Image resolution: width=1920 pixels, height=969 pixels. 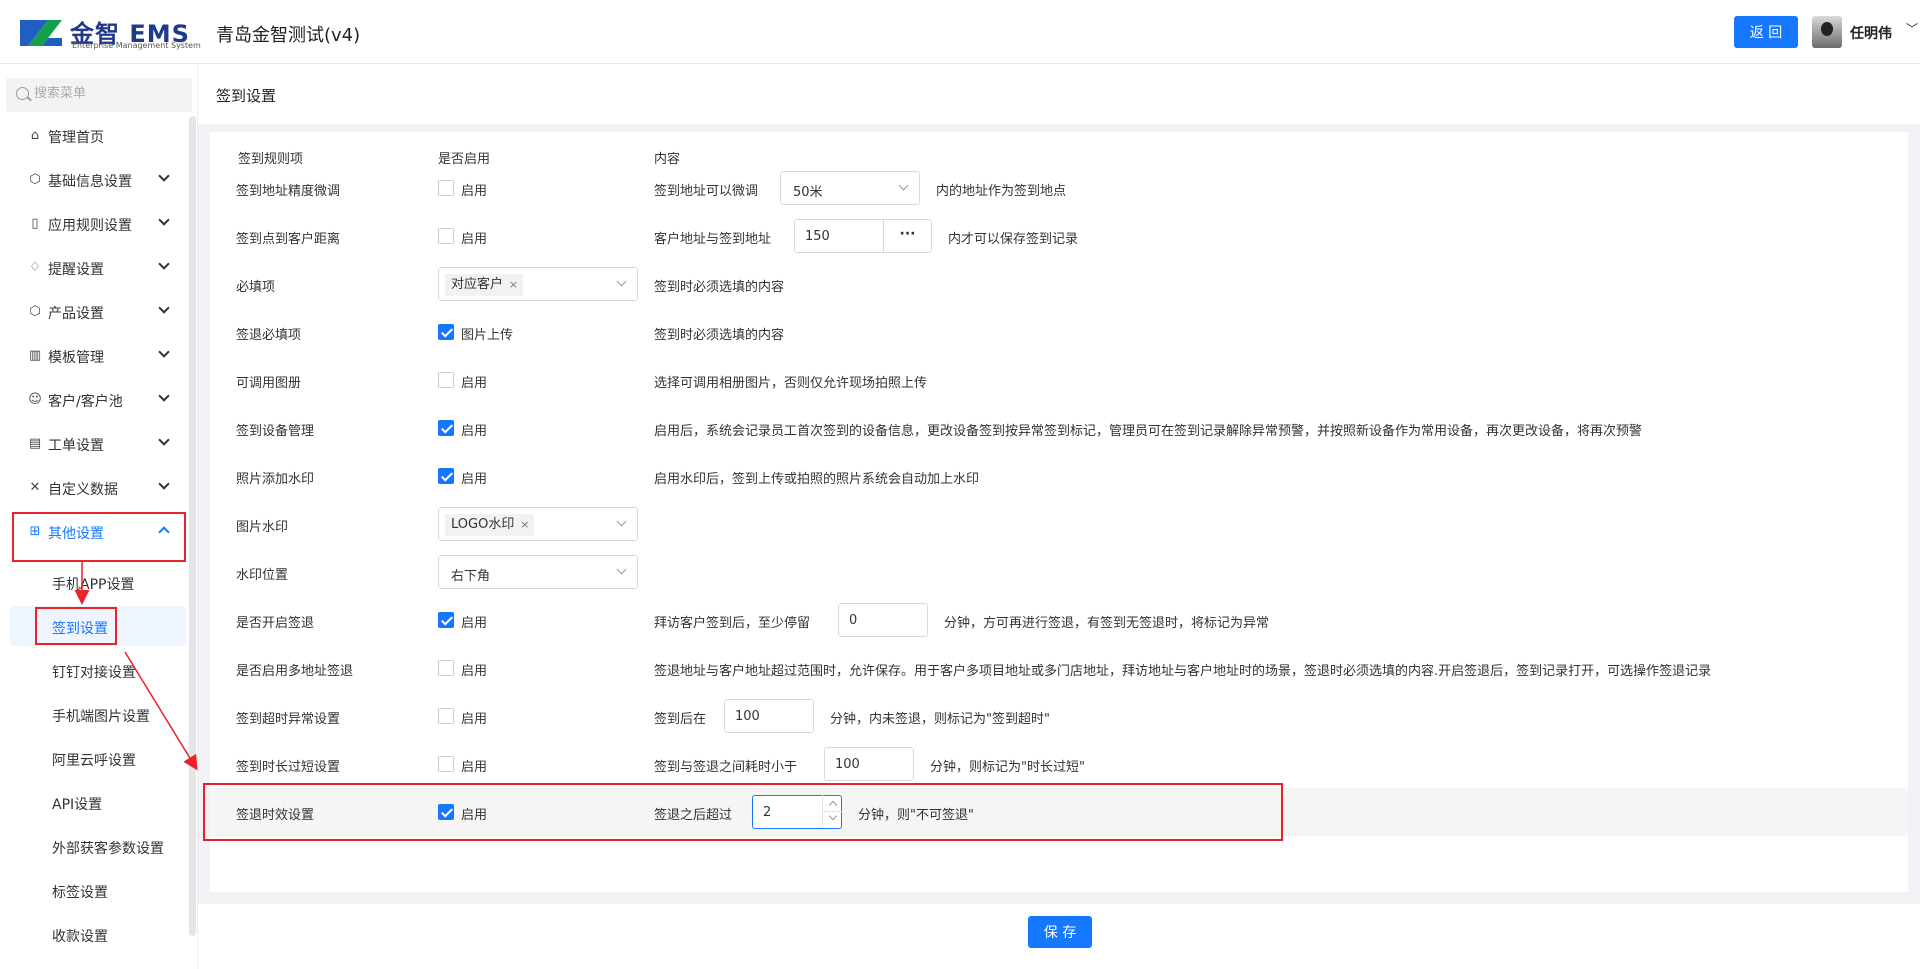 What do you see at coordinates (98, 626) in the screenshot?
I see `sidebar-subitem-checkin: 签到设置` at bounding box center [98, 626].